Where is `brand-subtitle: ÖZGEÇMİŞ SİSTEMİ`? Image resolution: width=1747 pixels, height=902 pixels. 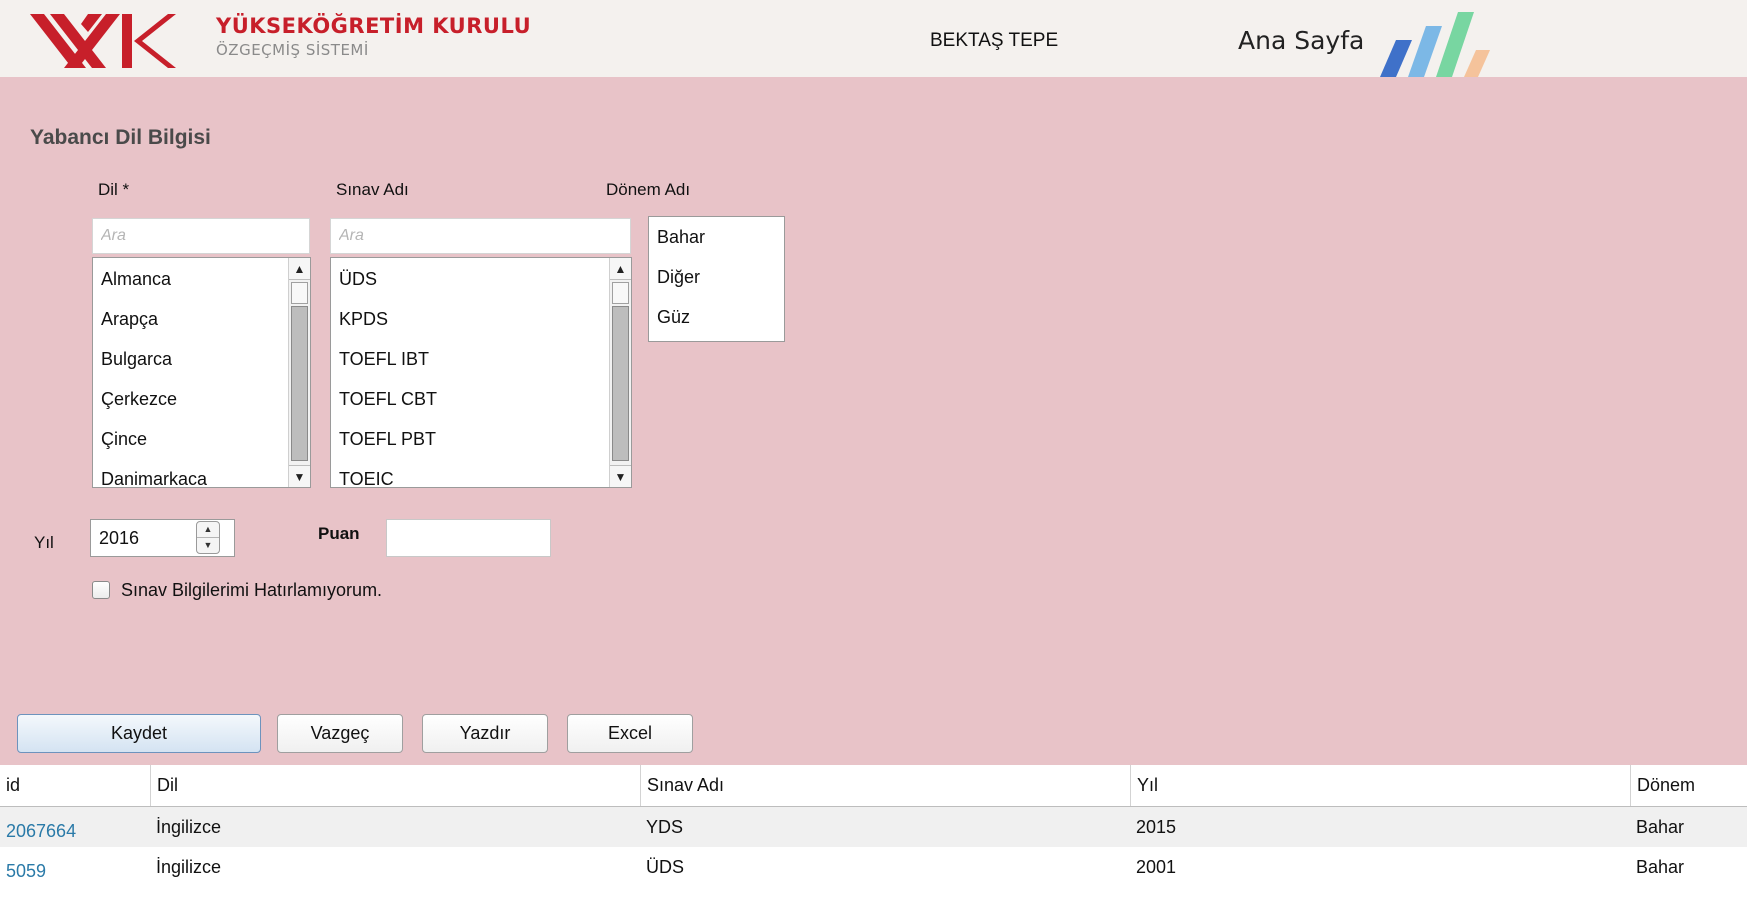 brand-subtitle: ÖZGEÇMİŞ SİSTEMİ is located at coordinates (292, 50).